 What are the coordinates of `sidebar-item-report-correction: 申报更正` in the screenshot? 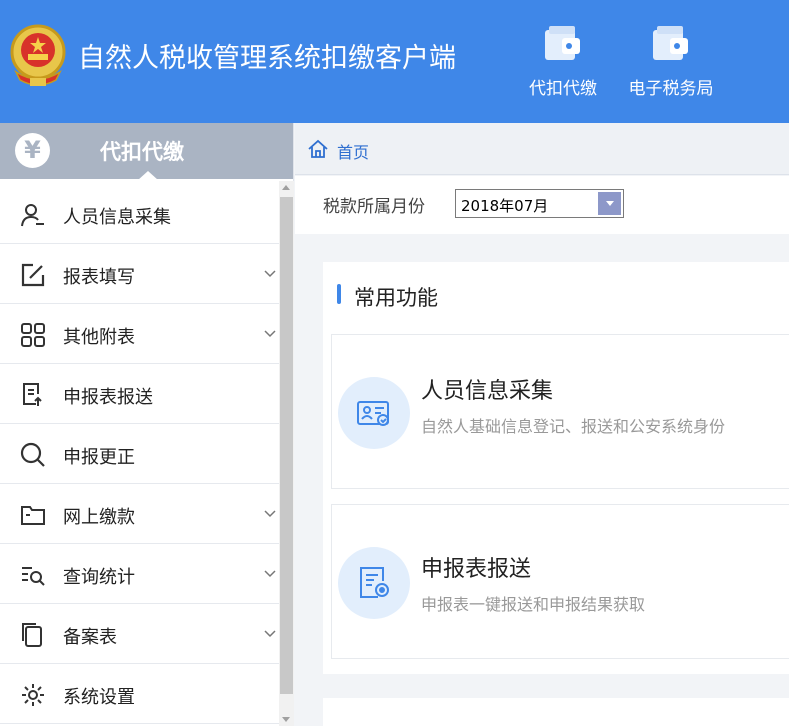 It's located at (139, 454).